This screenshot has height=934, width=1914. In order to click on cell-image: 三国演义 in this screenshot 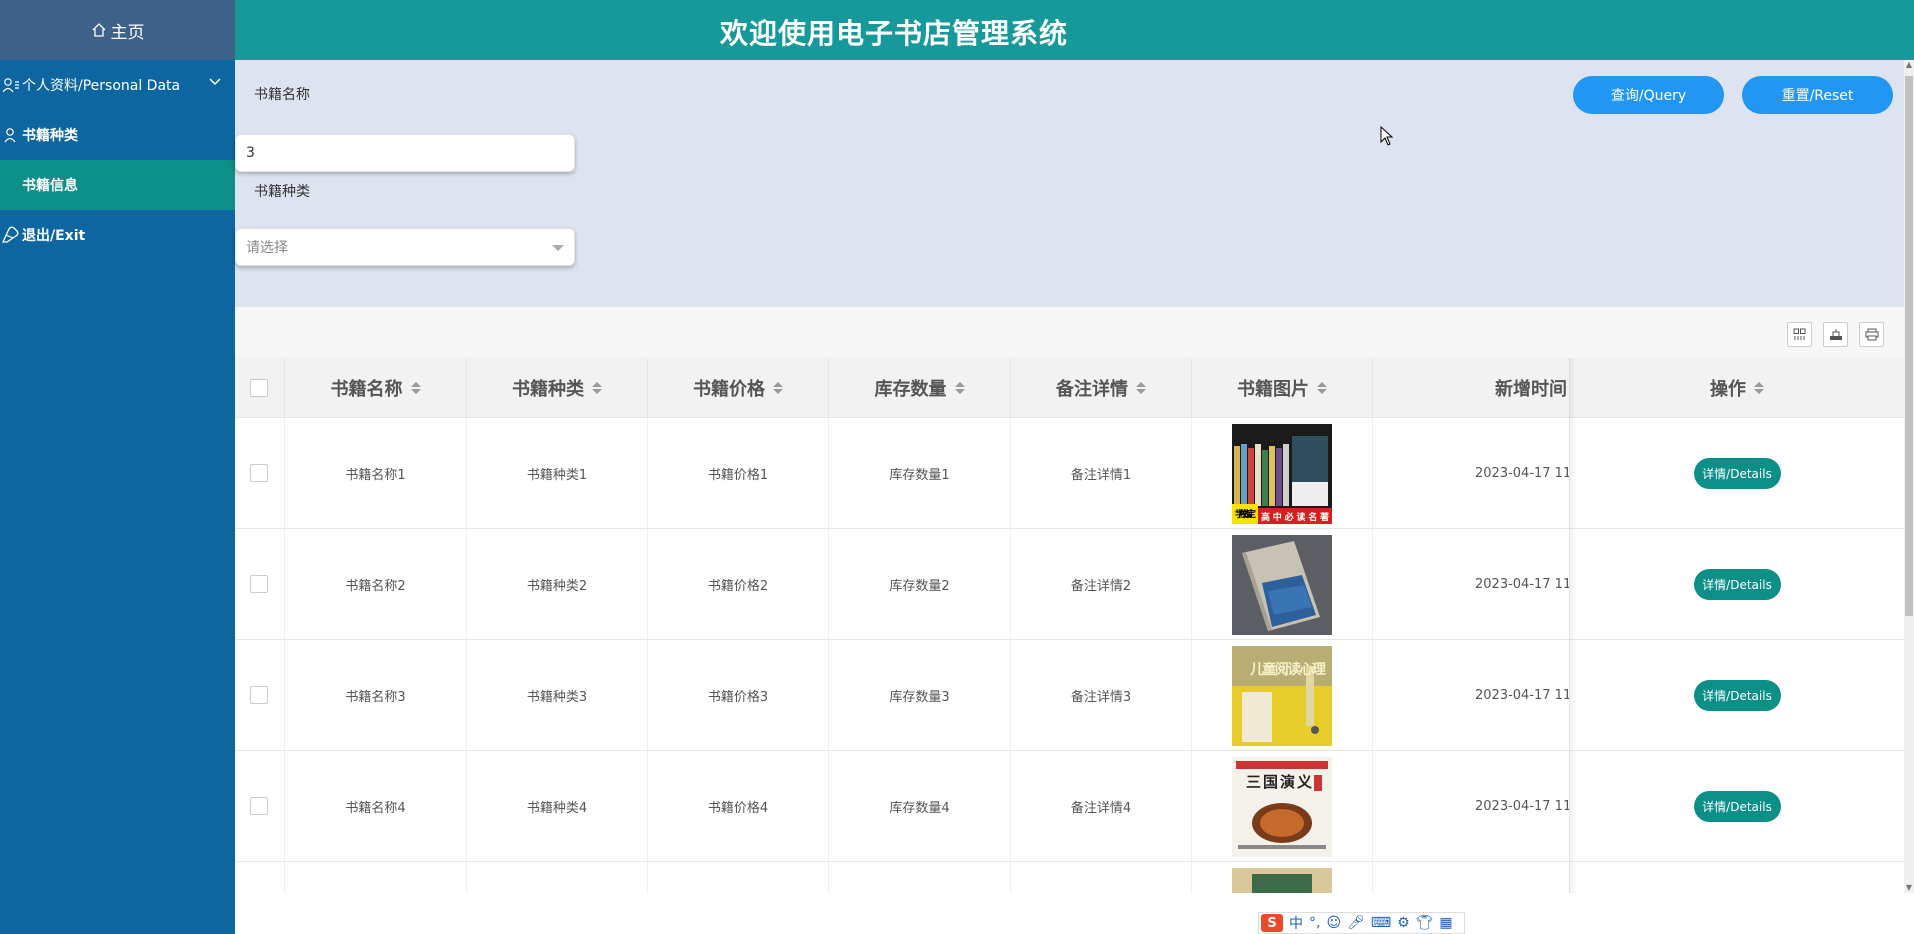, I will do `click(1281, 806)`.